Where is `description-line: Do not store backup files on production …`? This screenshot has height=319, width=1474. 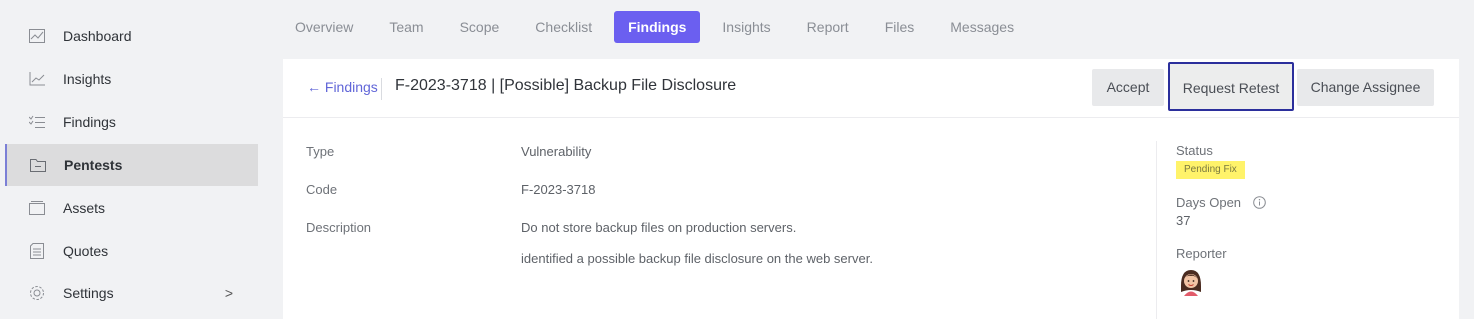 description-line: Do not store backup files on production … is located at coordinates (659, 227).